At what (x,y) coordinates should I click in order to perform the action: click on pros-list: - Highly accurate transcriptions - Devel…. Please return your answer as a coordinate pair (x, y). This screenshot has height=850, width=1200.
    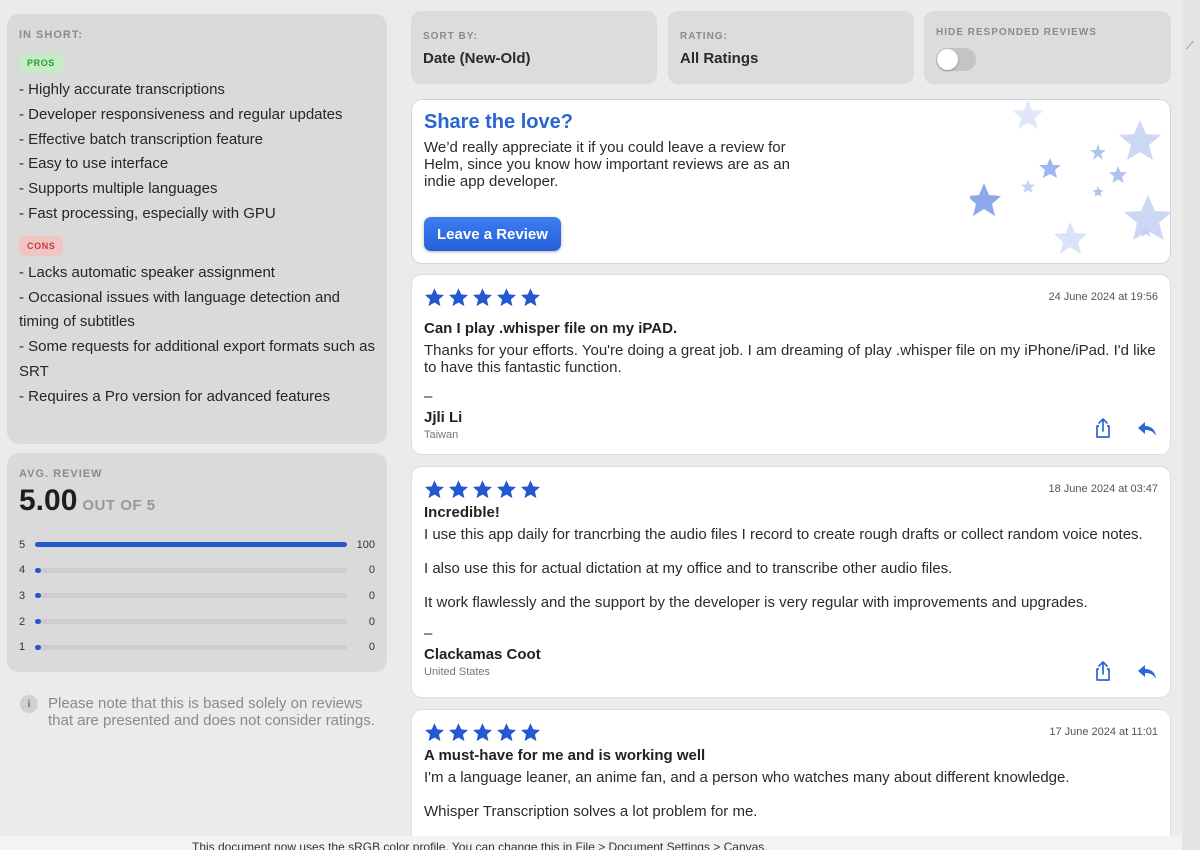
    Looking at the image, I should click on (197, 152).